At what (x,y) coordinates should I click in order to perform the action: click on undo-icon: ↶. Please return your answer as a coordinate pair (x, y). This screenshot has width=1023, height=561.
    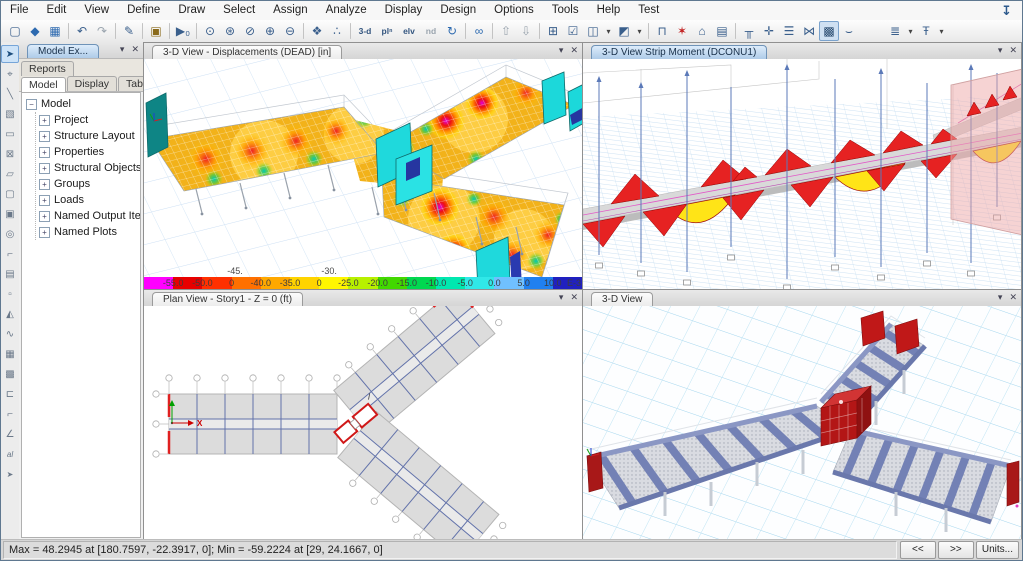
    Looking at the image, I should click on (82, 31).